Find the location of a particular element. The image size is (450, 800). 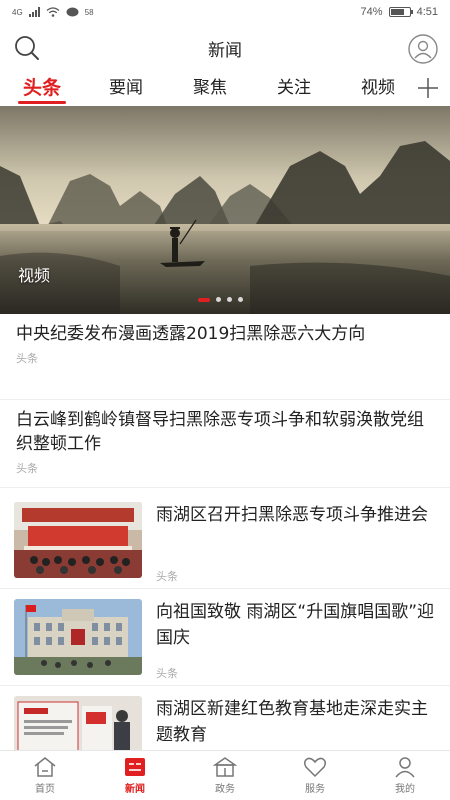

tab-toutiao: 头条 is located at coordinates (42, 89).